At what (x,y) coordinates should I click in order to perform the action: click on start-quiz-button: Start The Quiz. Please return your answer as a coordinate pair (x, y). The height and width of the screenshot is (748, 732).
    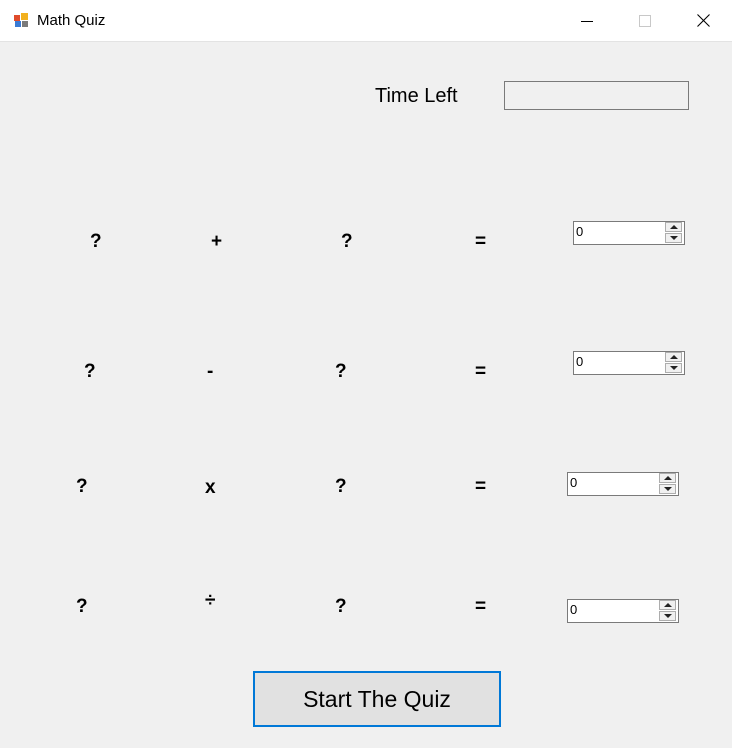
    Looking at the image, I should click on (377, 699).